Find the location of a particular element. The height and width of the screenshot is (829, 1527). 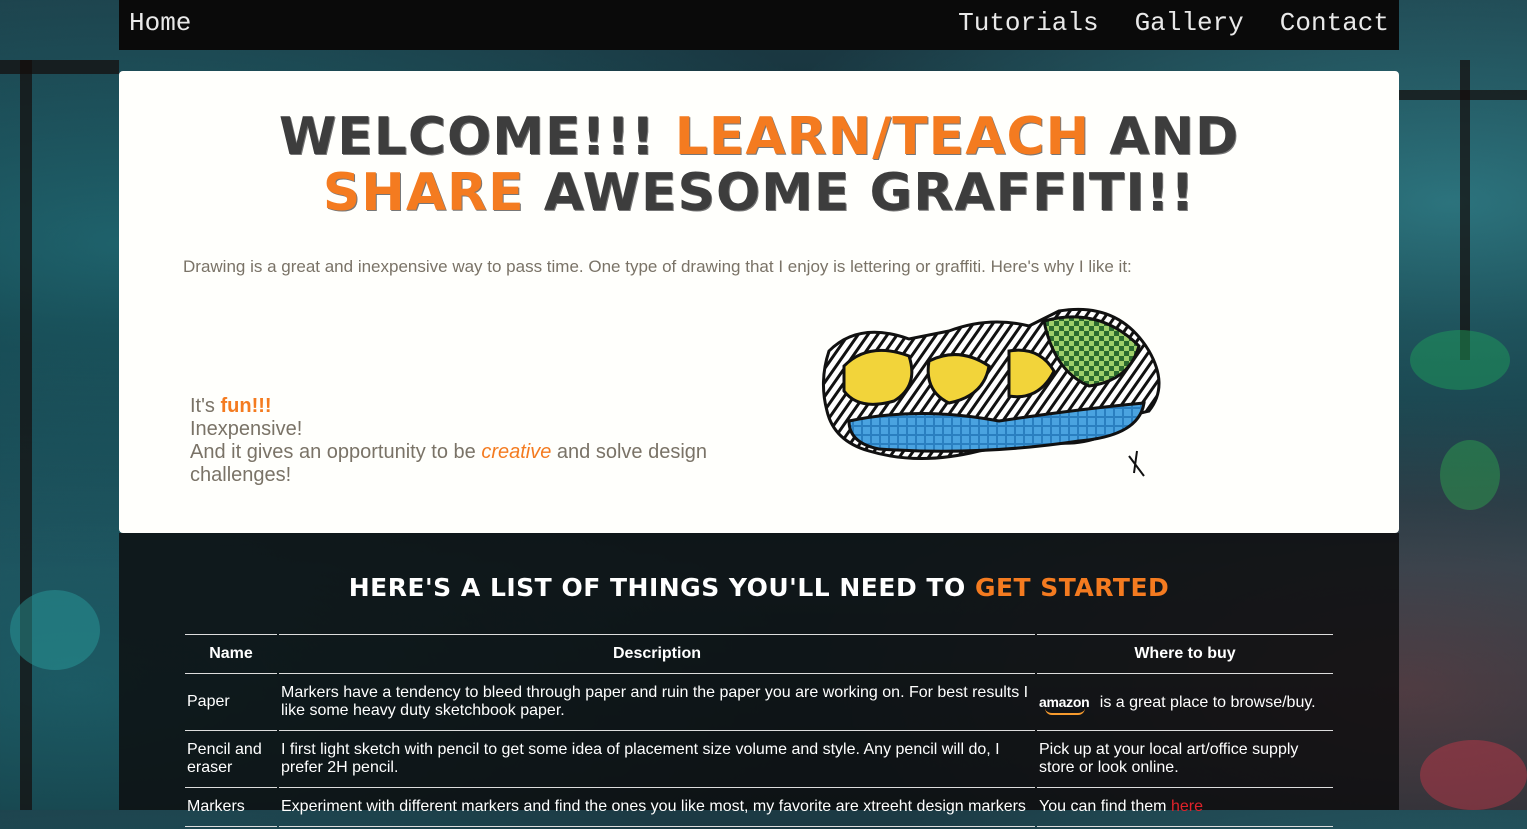

nav-gallery-link: Gallery is located at coordinates (1189, 23).